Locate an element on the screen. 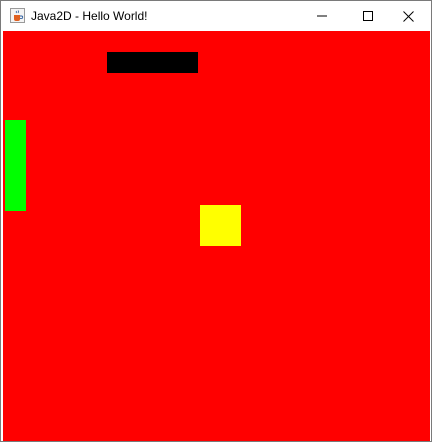 The image size is (432, 442). window-title: Java2D - Hello World! is located at coordinates (89, 16).